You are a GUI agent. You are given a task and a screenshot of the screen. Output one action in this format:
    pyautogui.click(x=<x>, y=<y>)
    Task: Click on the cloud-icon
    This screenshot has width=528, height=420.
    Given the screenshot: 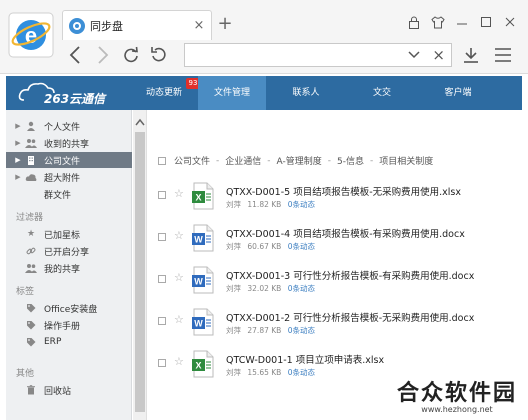 What is the action you would take?
    pyautogui.click(x=31, y=177)
    